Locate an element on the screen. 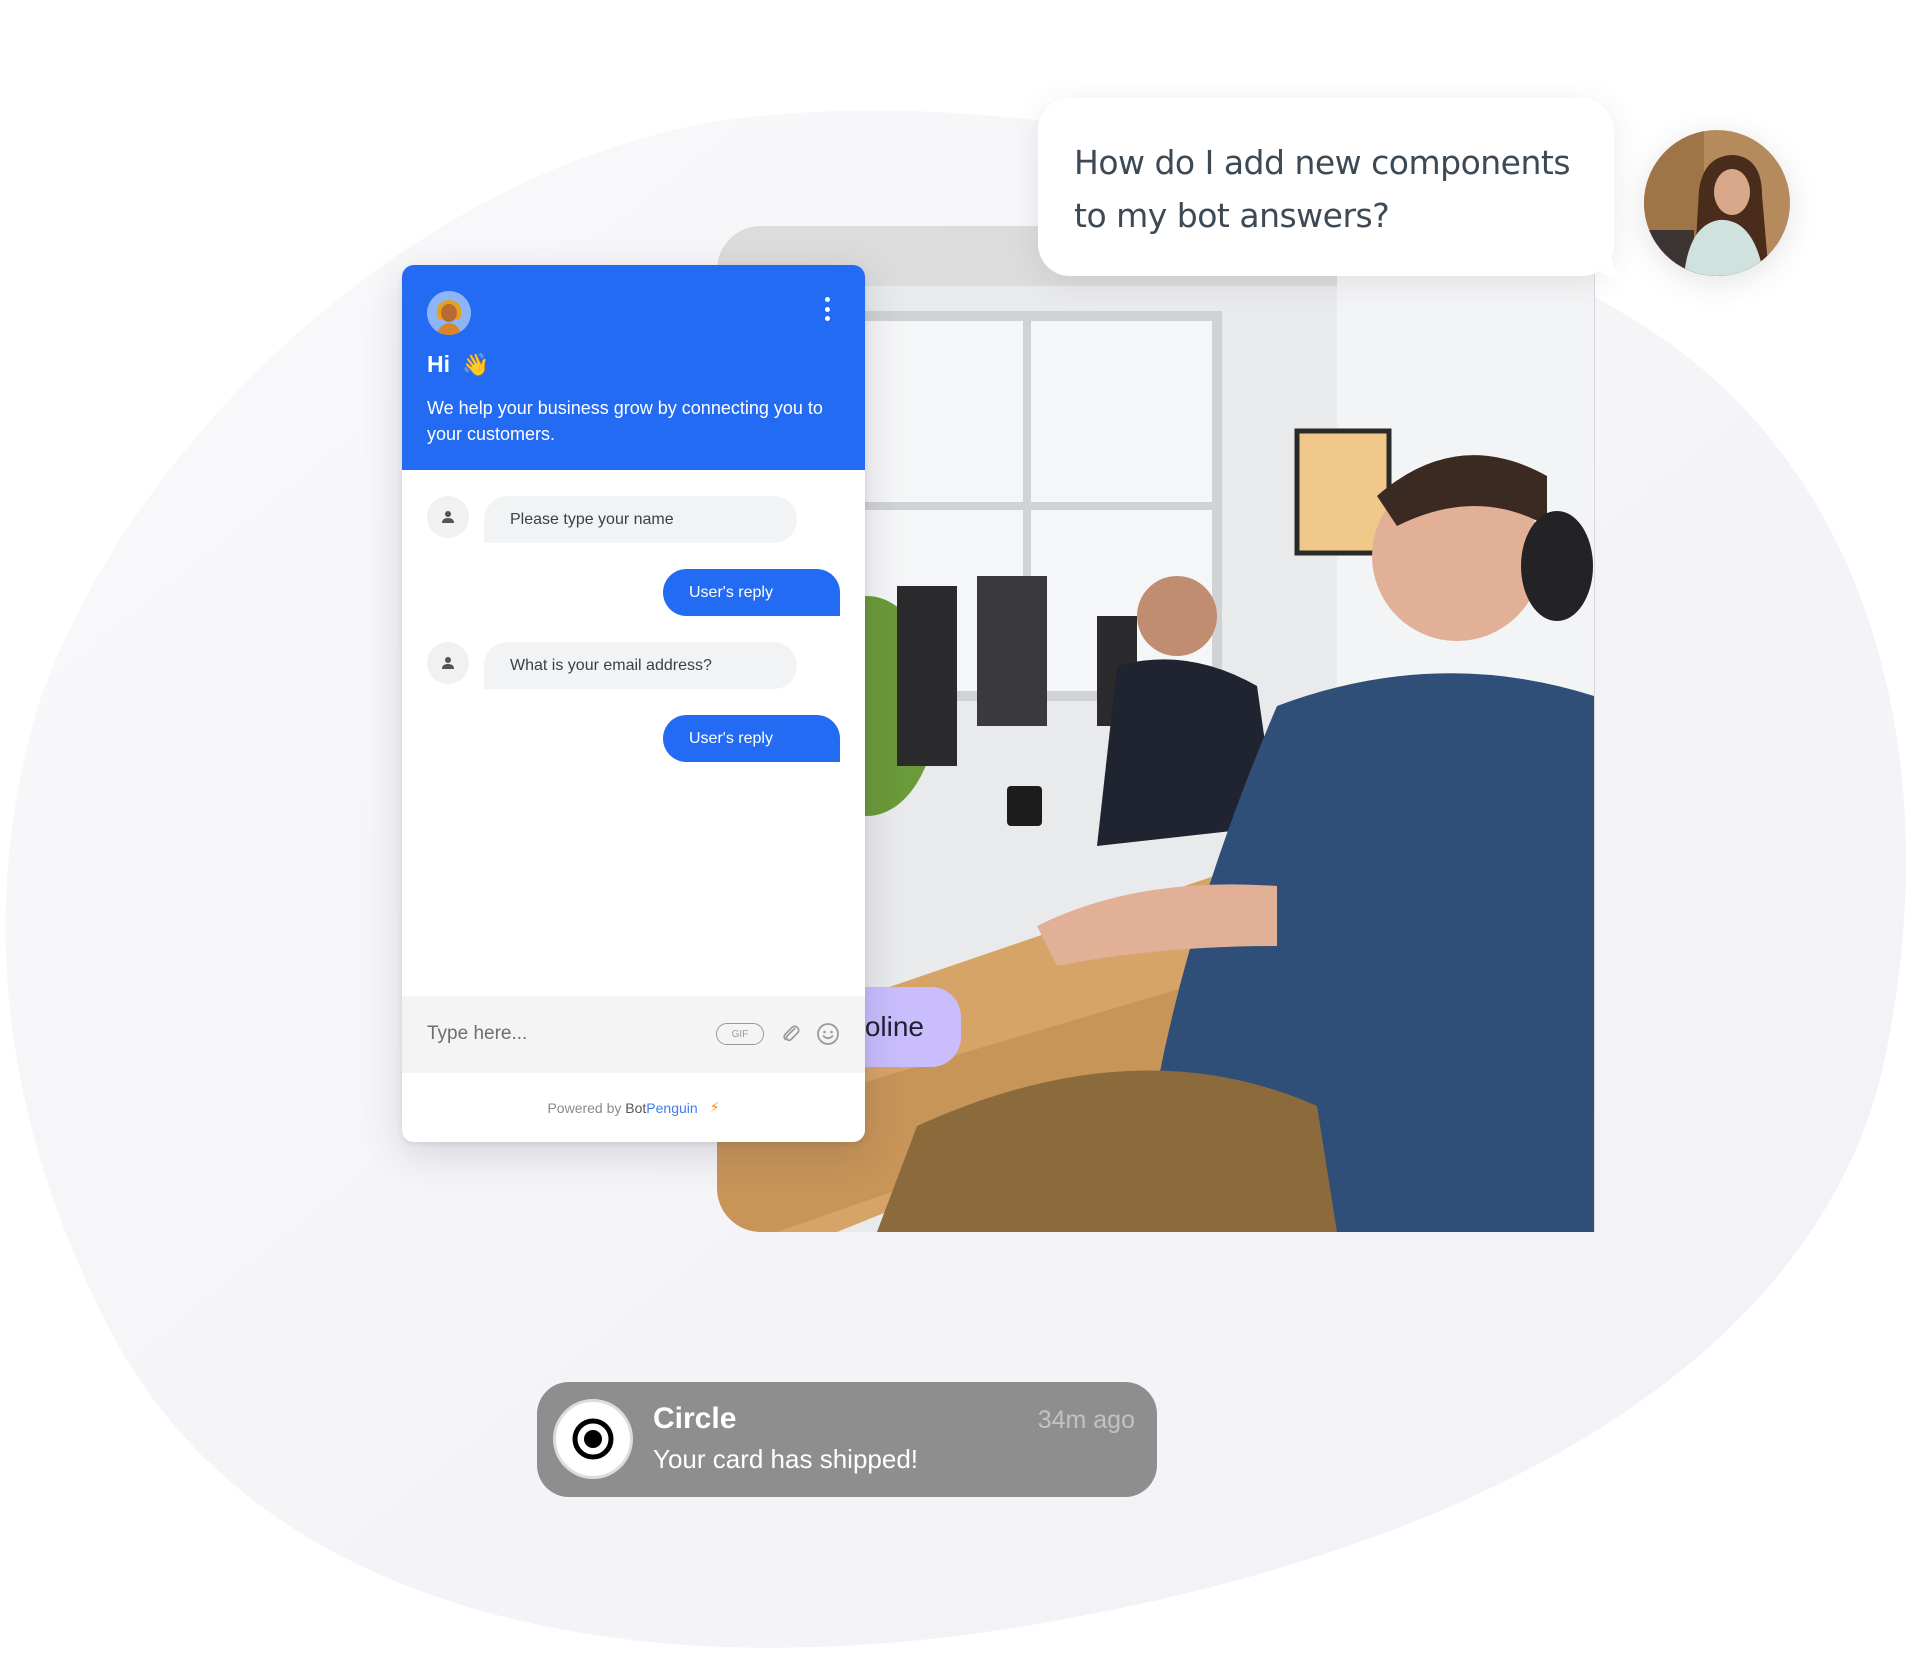 This screenshot has width=1925, height=1662. powered-by-prefix: Powered by is located at coordinates (584, 1107).